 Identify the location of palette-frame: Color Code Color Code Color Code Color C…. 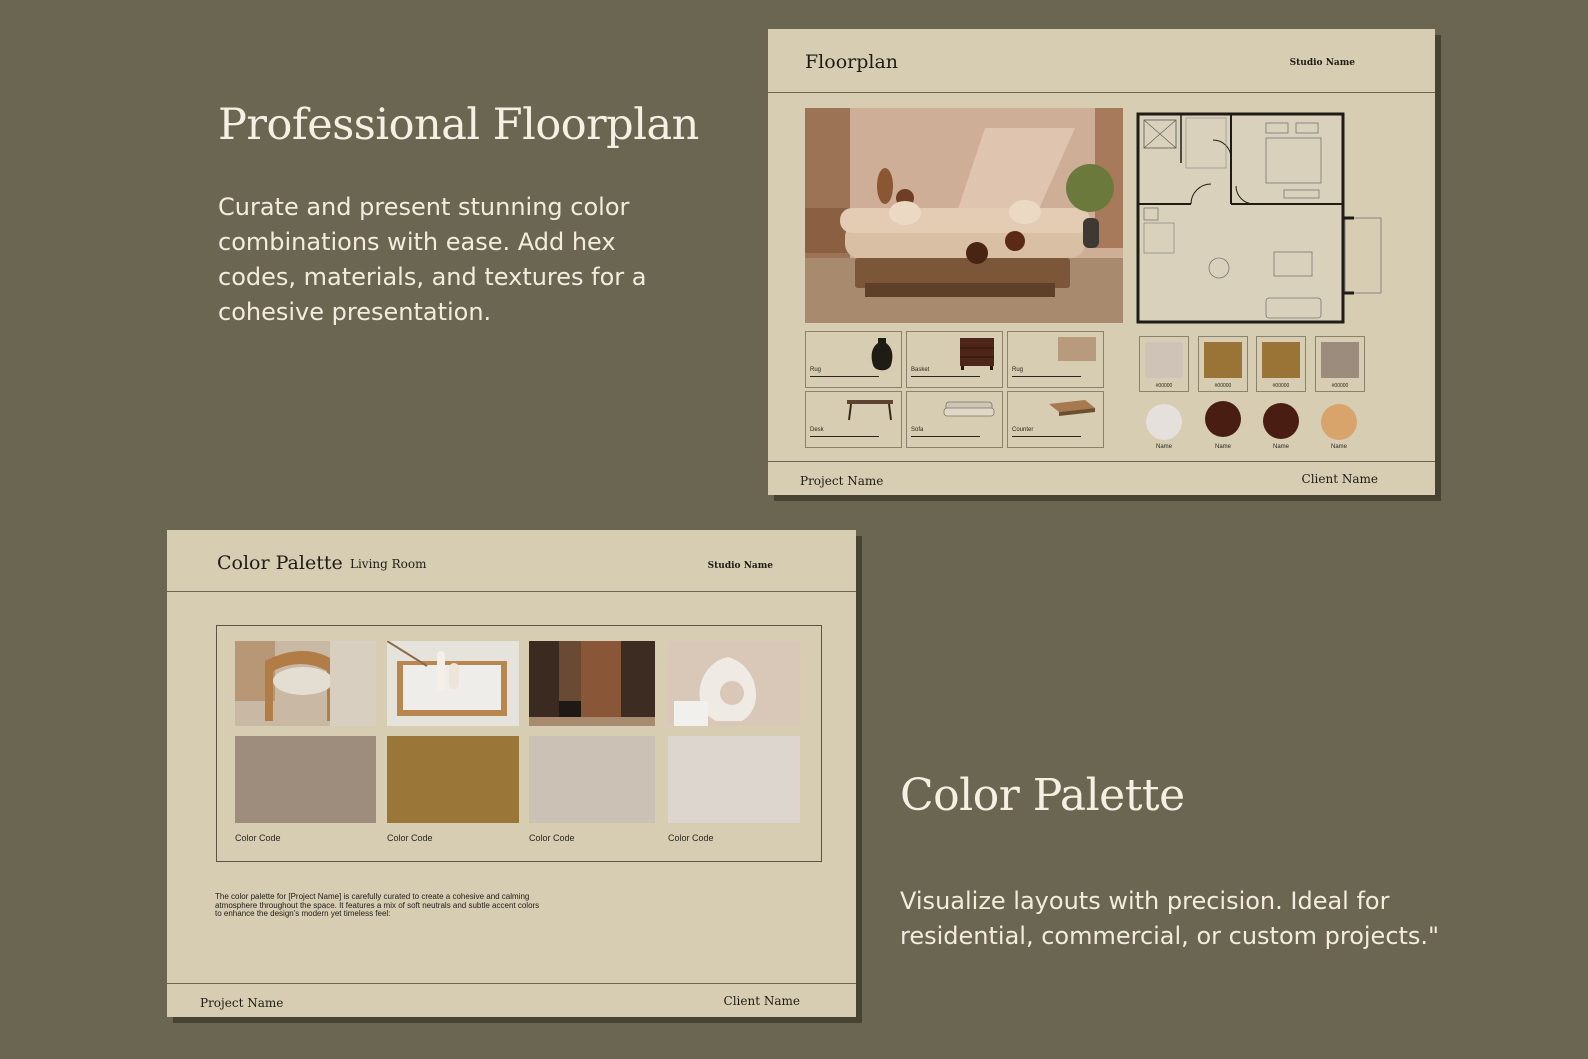
(519, 743).